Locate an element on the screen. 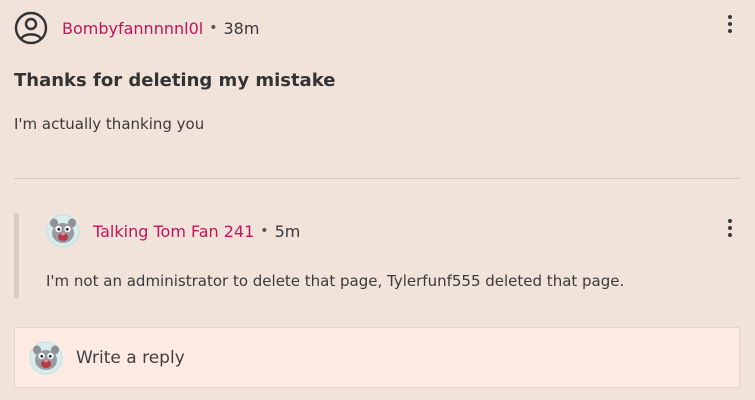 The width and height of the screenshot is (755, 400). reply-indent-bar is located at coordinates (16, 255).